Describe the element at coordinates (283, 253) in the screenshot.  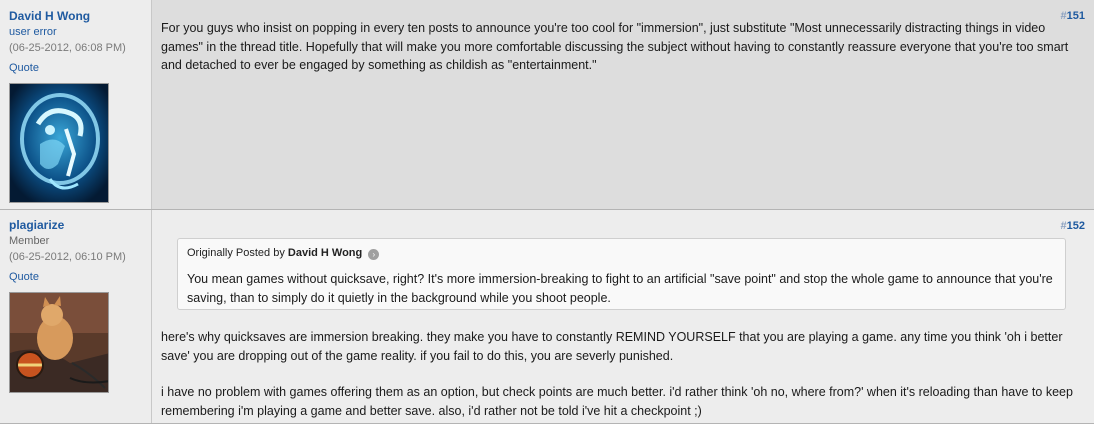
I see `quote-header: Originally Posted by David H Wong ›` at that location.